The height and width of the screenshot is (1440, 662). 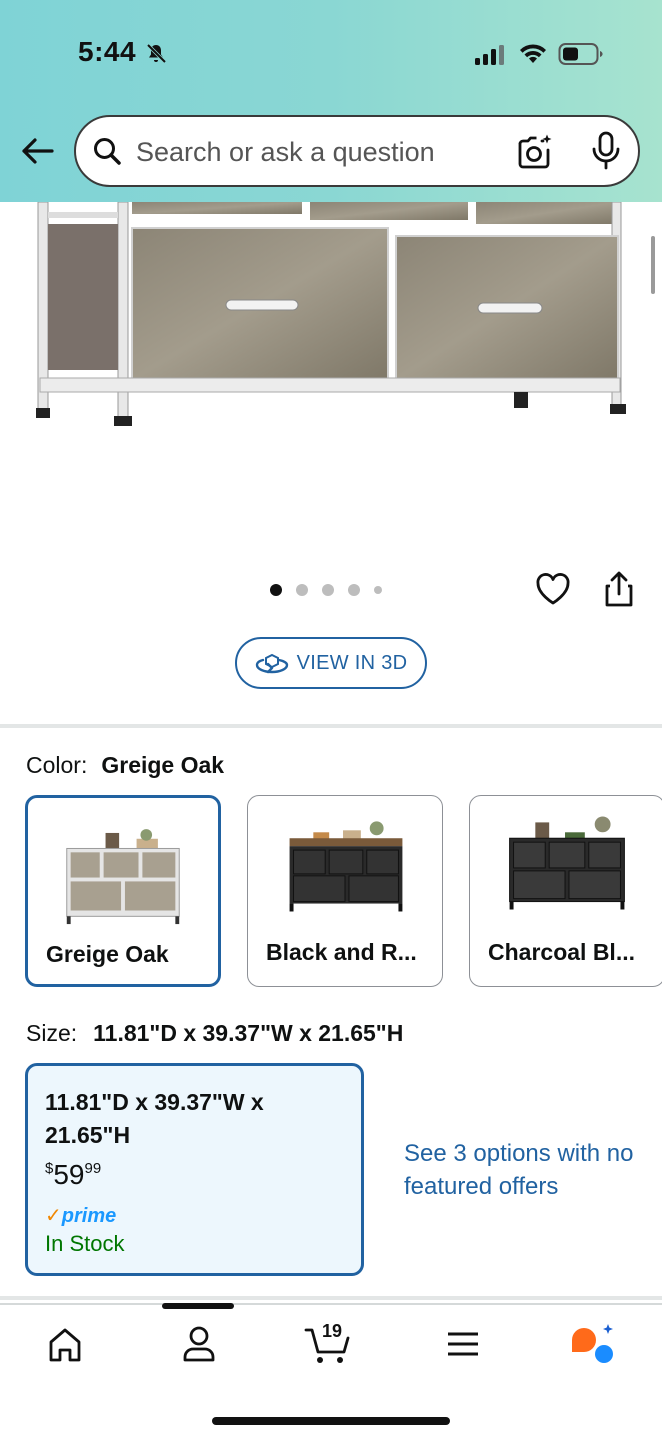 I want to click on color-selector-heading: Color: Greige Oak, so click(x=125, y=765).